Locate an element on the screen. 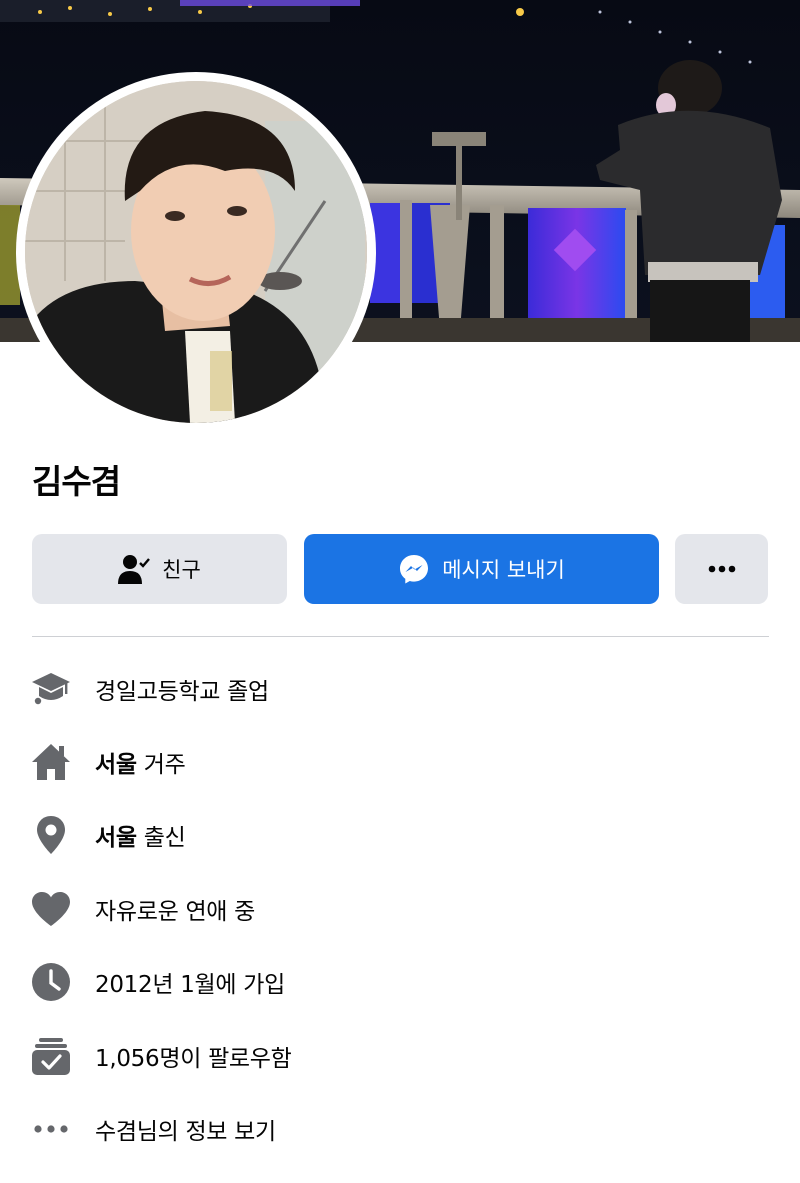  friend-button: 친구 is located at coordinates (159, 569).